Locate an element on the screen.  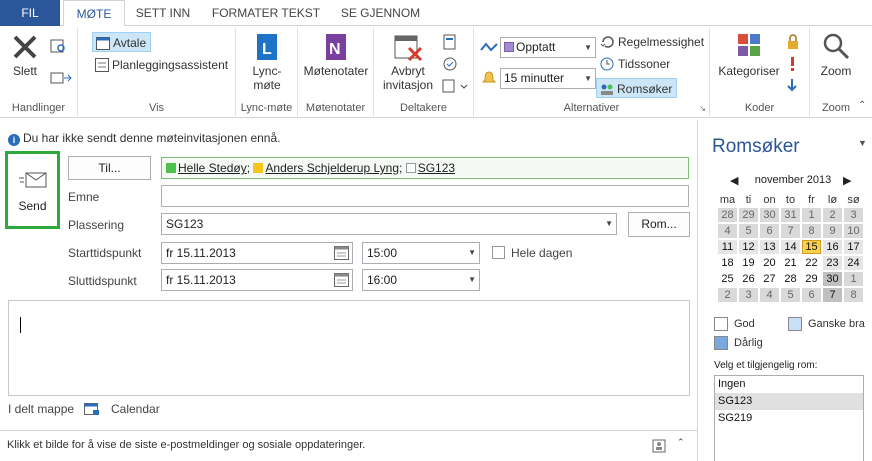
meeting-notes-button: N Møtenotater is located at coordinates (336, 55).